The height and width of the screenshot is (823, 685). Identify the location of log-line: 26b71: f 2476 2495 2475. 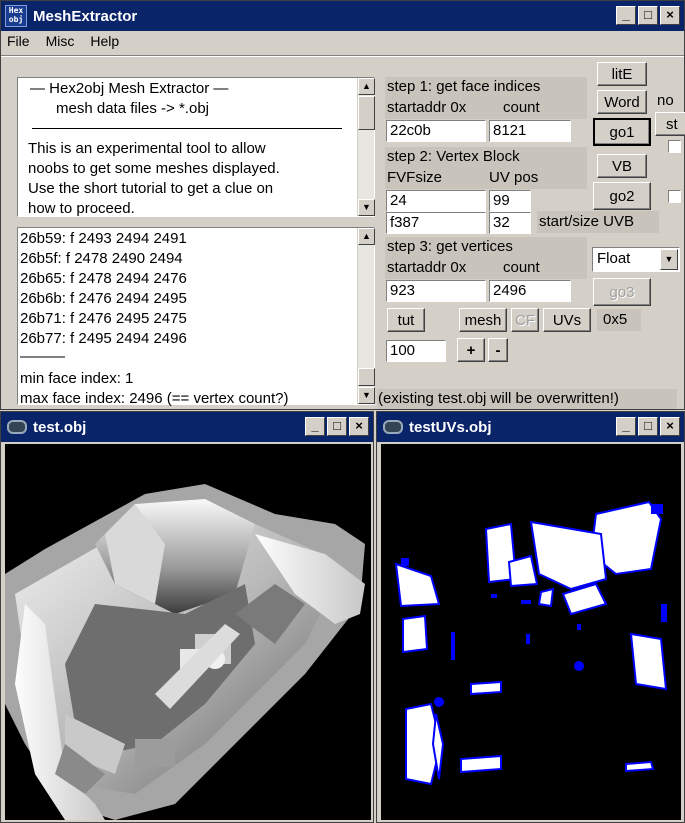
(103, 318).